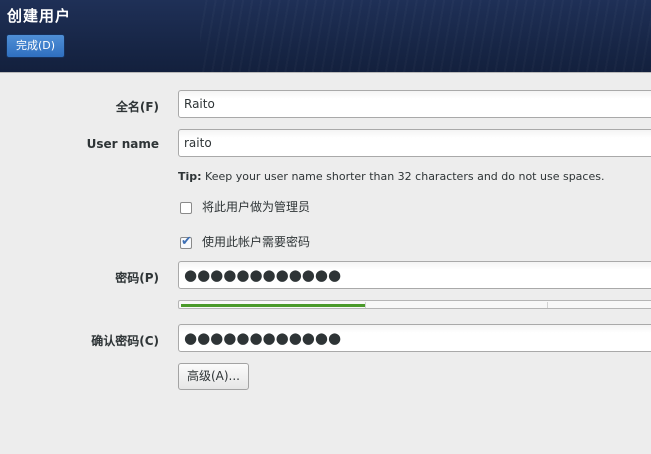 The height and width of the screenshot is (454, 651). What do you see at coordinates (414, 143) in the screenshot?
I see `username-field: raito` at bounding box center [414, 143].